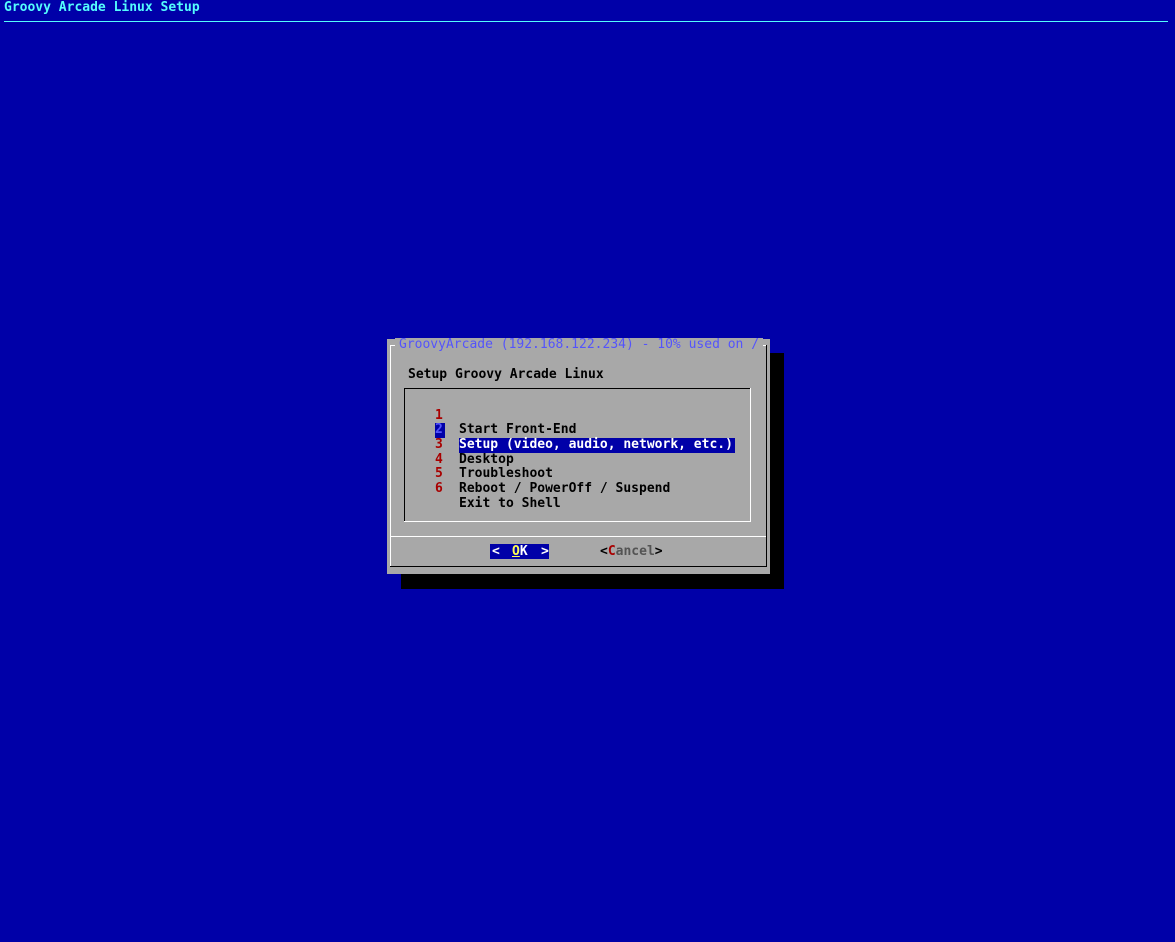  I want to click on cancel-rest: ancel, so click(635, 551).